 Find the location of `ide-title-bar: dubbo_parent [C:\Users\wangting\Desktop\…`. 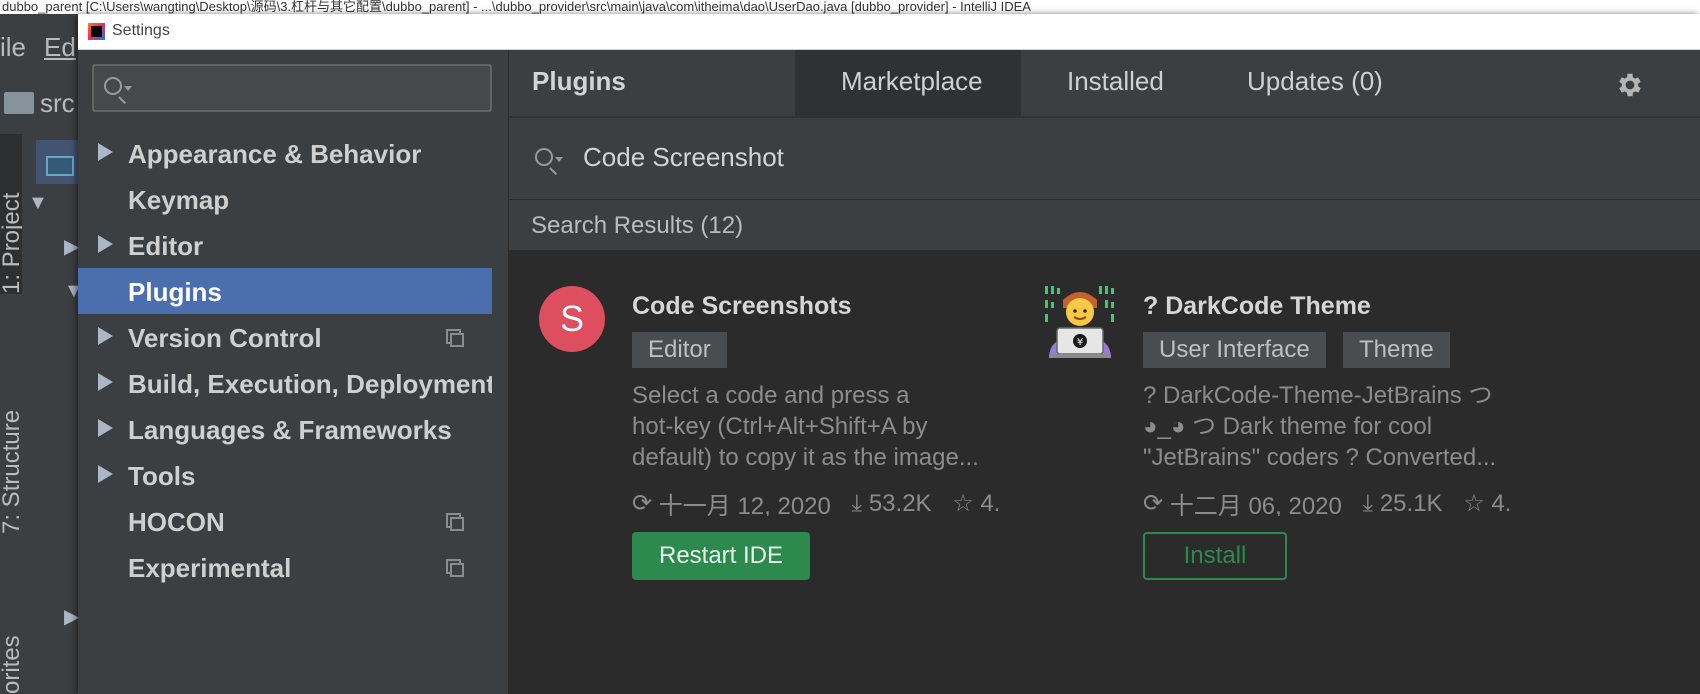

ide-title-bar: dubbo_parent [C:\Users\wangting\Desktop\… is located at coordinates (850, 7).